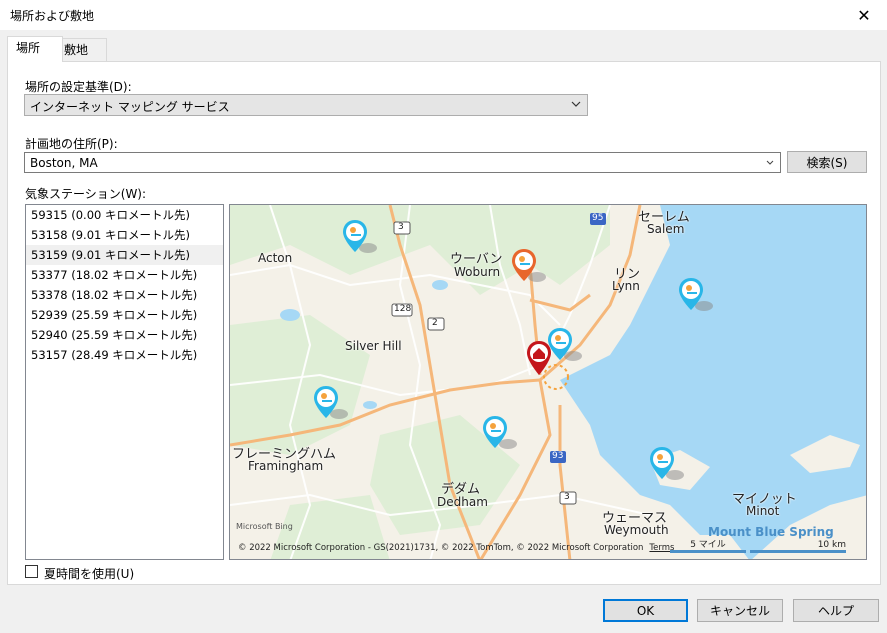  Describe the element at coordinates (443, 15) in the screenshot. I see `title-bar: 場所および敷地 ✕` at that location.